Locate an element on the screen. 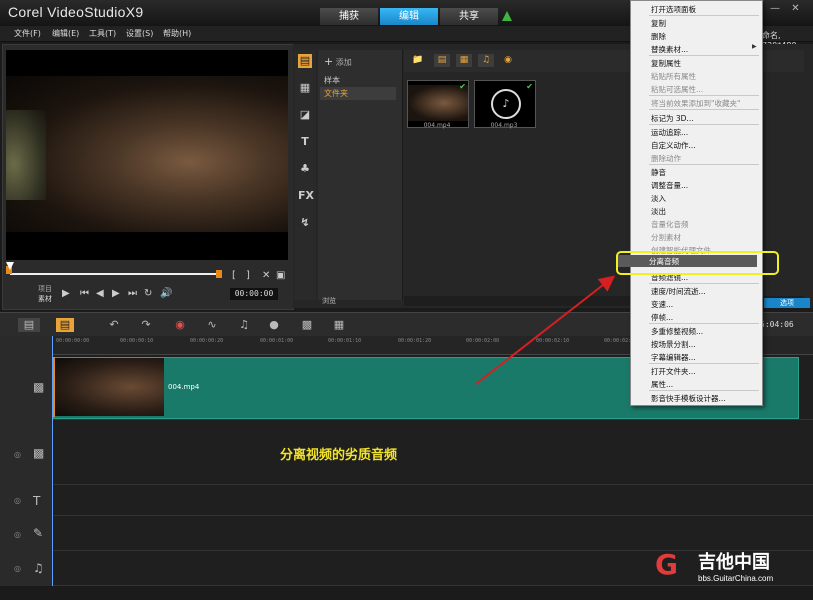 This screenshot has height=600, width=813. guitar-logo-icon: G is located at coordinates (666, 564).